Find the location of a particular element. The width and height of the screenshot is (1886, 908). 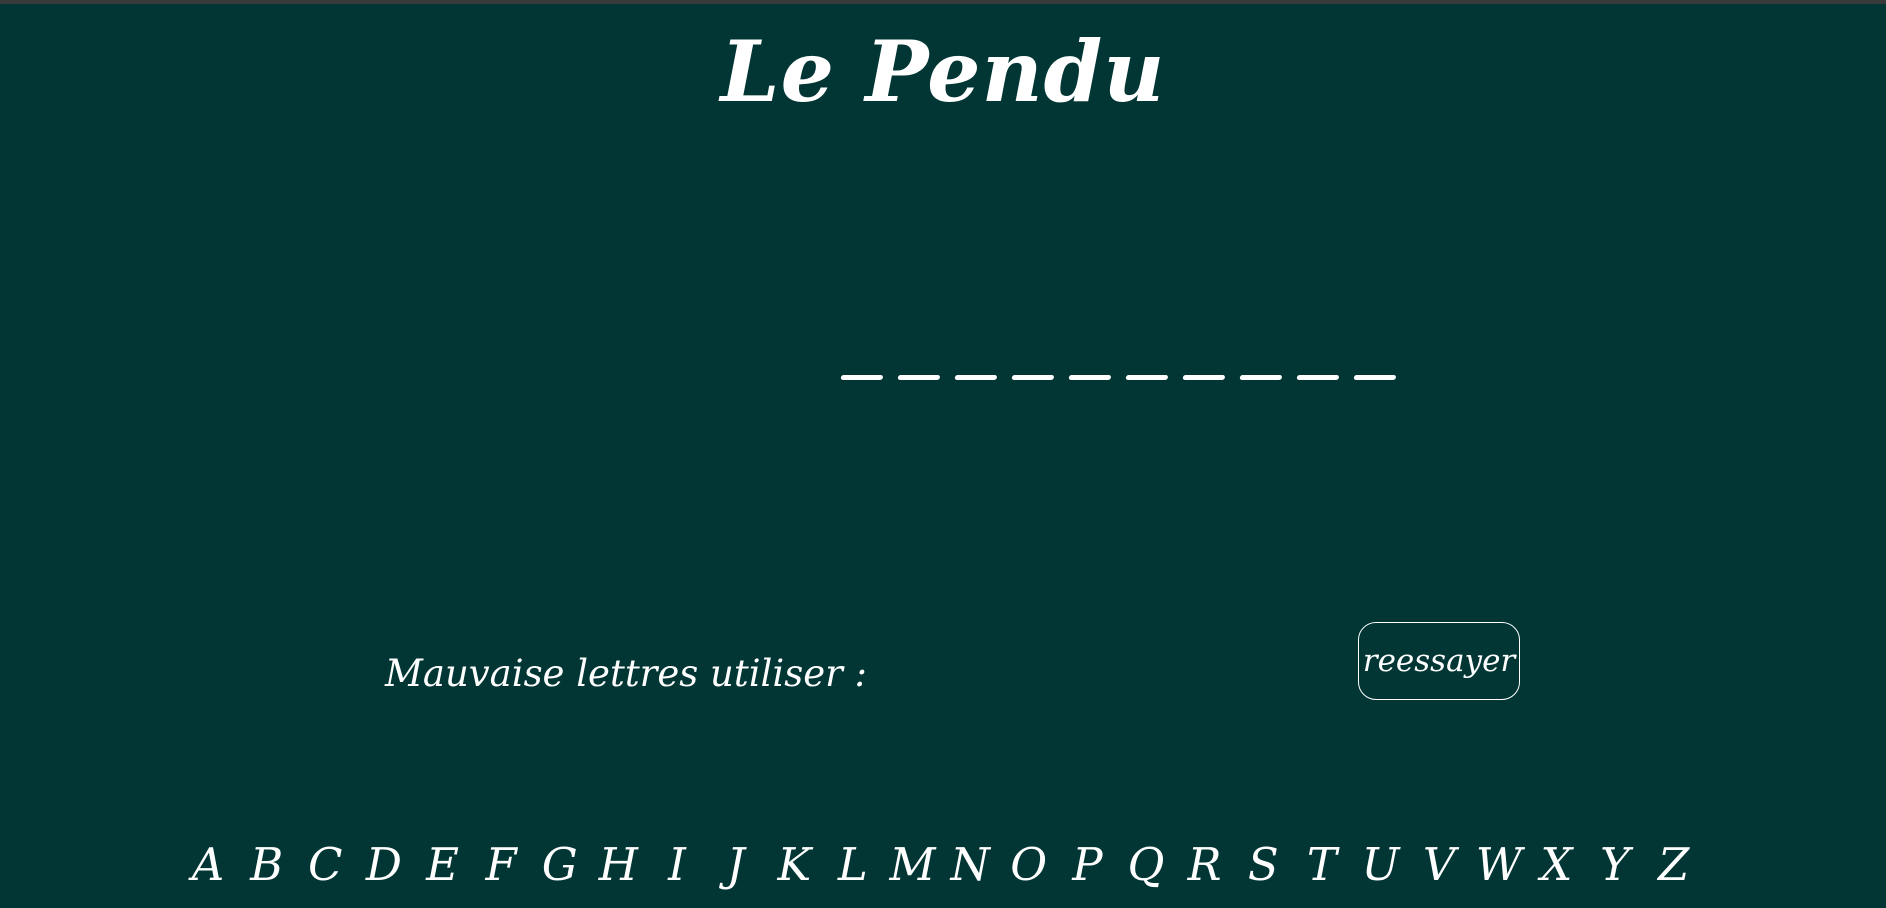

letter-key-k: K is located at coordinates (794, 865).